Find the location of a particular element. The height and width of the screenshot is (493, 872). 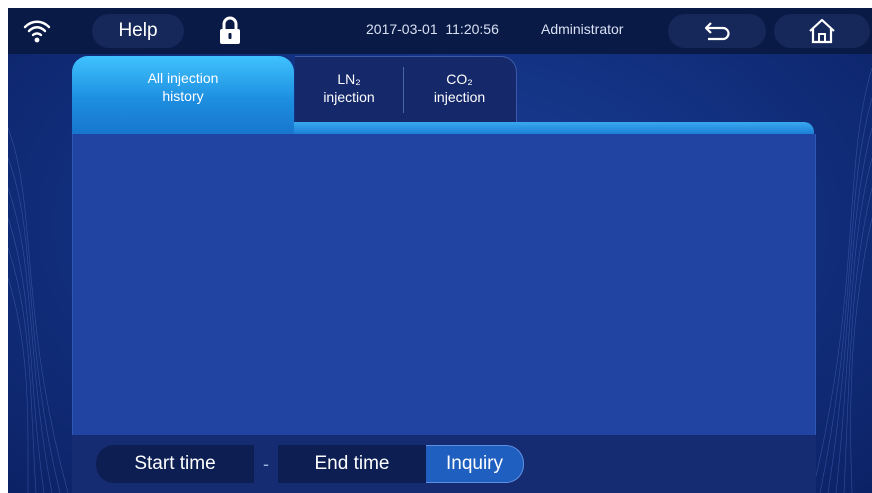

lock-icon is located at coordinates (230, 31).